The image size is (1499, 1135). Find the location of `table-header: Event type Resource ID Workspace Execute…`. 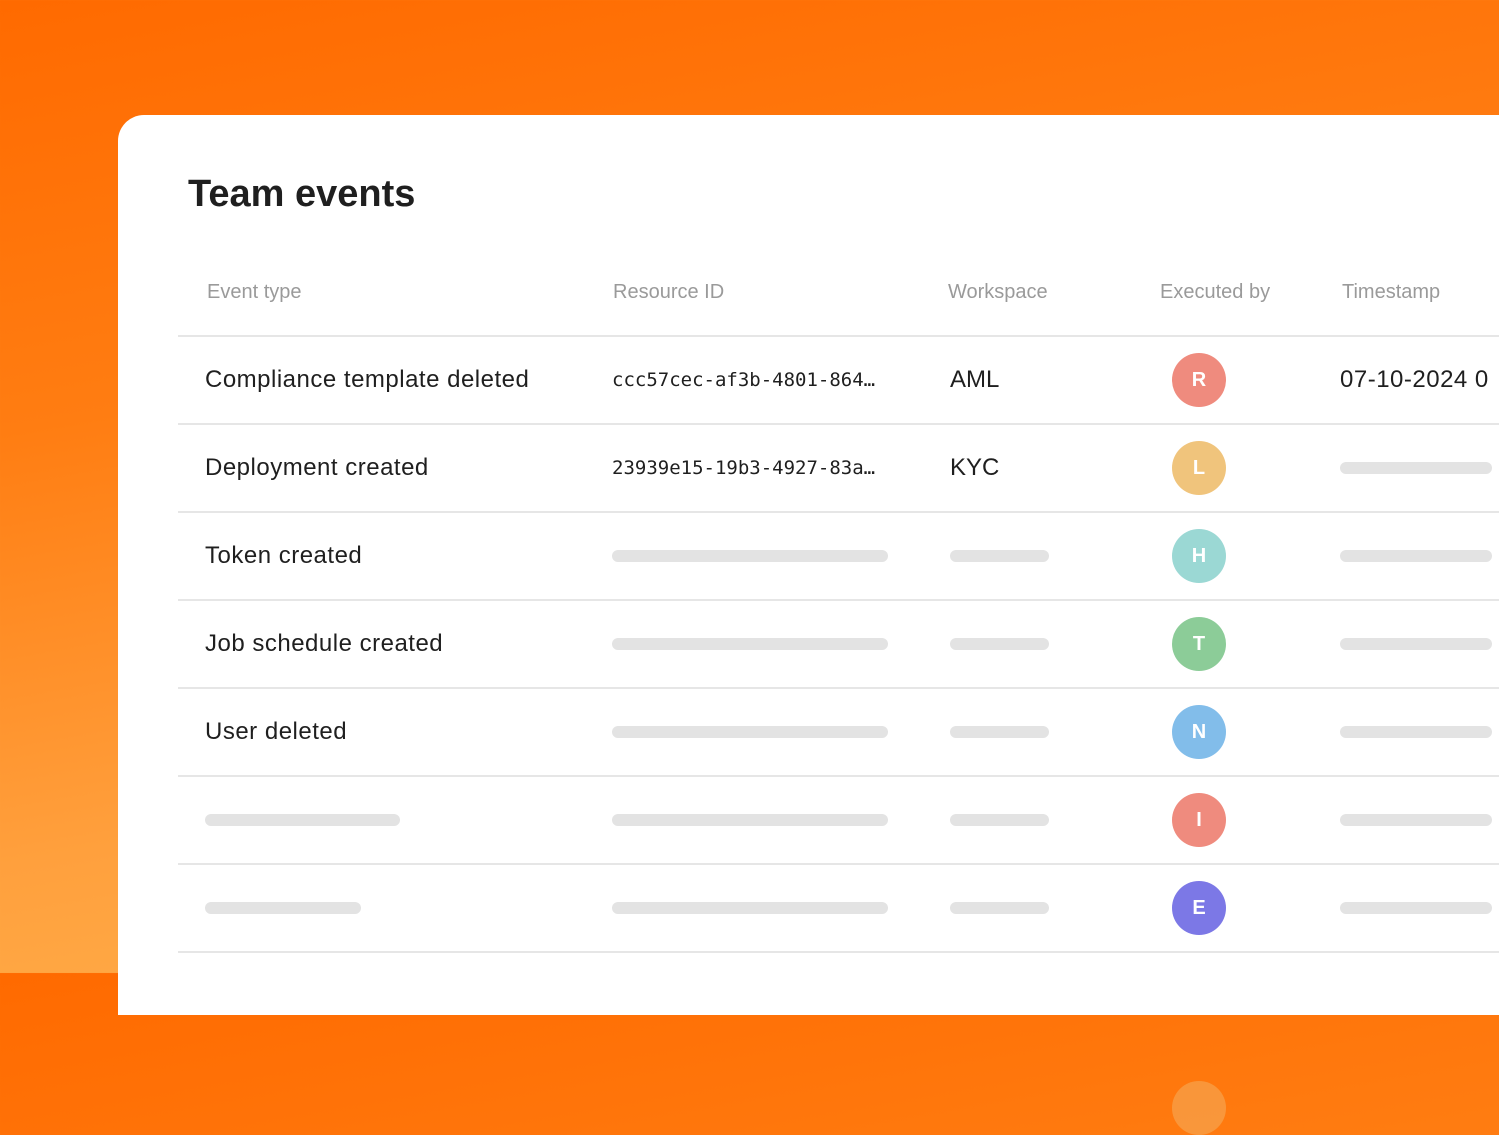

table-header: Event type Resource ID Workspace Execute… is located at coordinates (838, 299).